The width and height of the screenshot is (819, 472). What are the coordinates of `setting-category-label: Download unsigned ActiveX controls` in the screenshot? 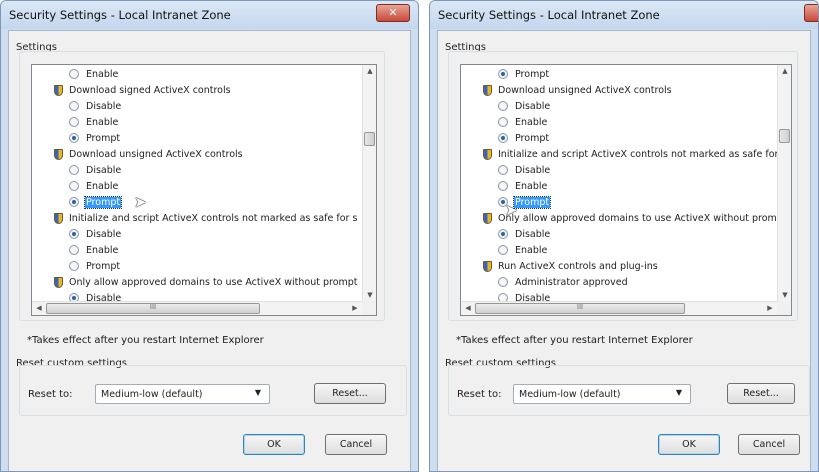 It's located at (156, 154).